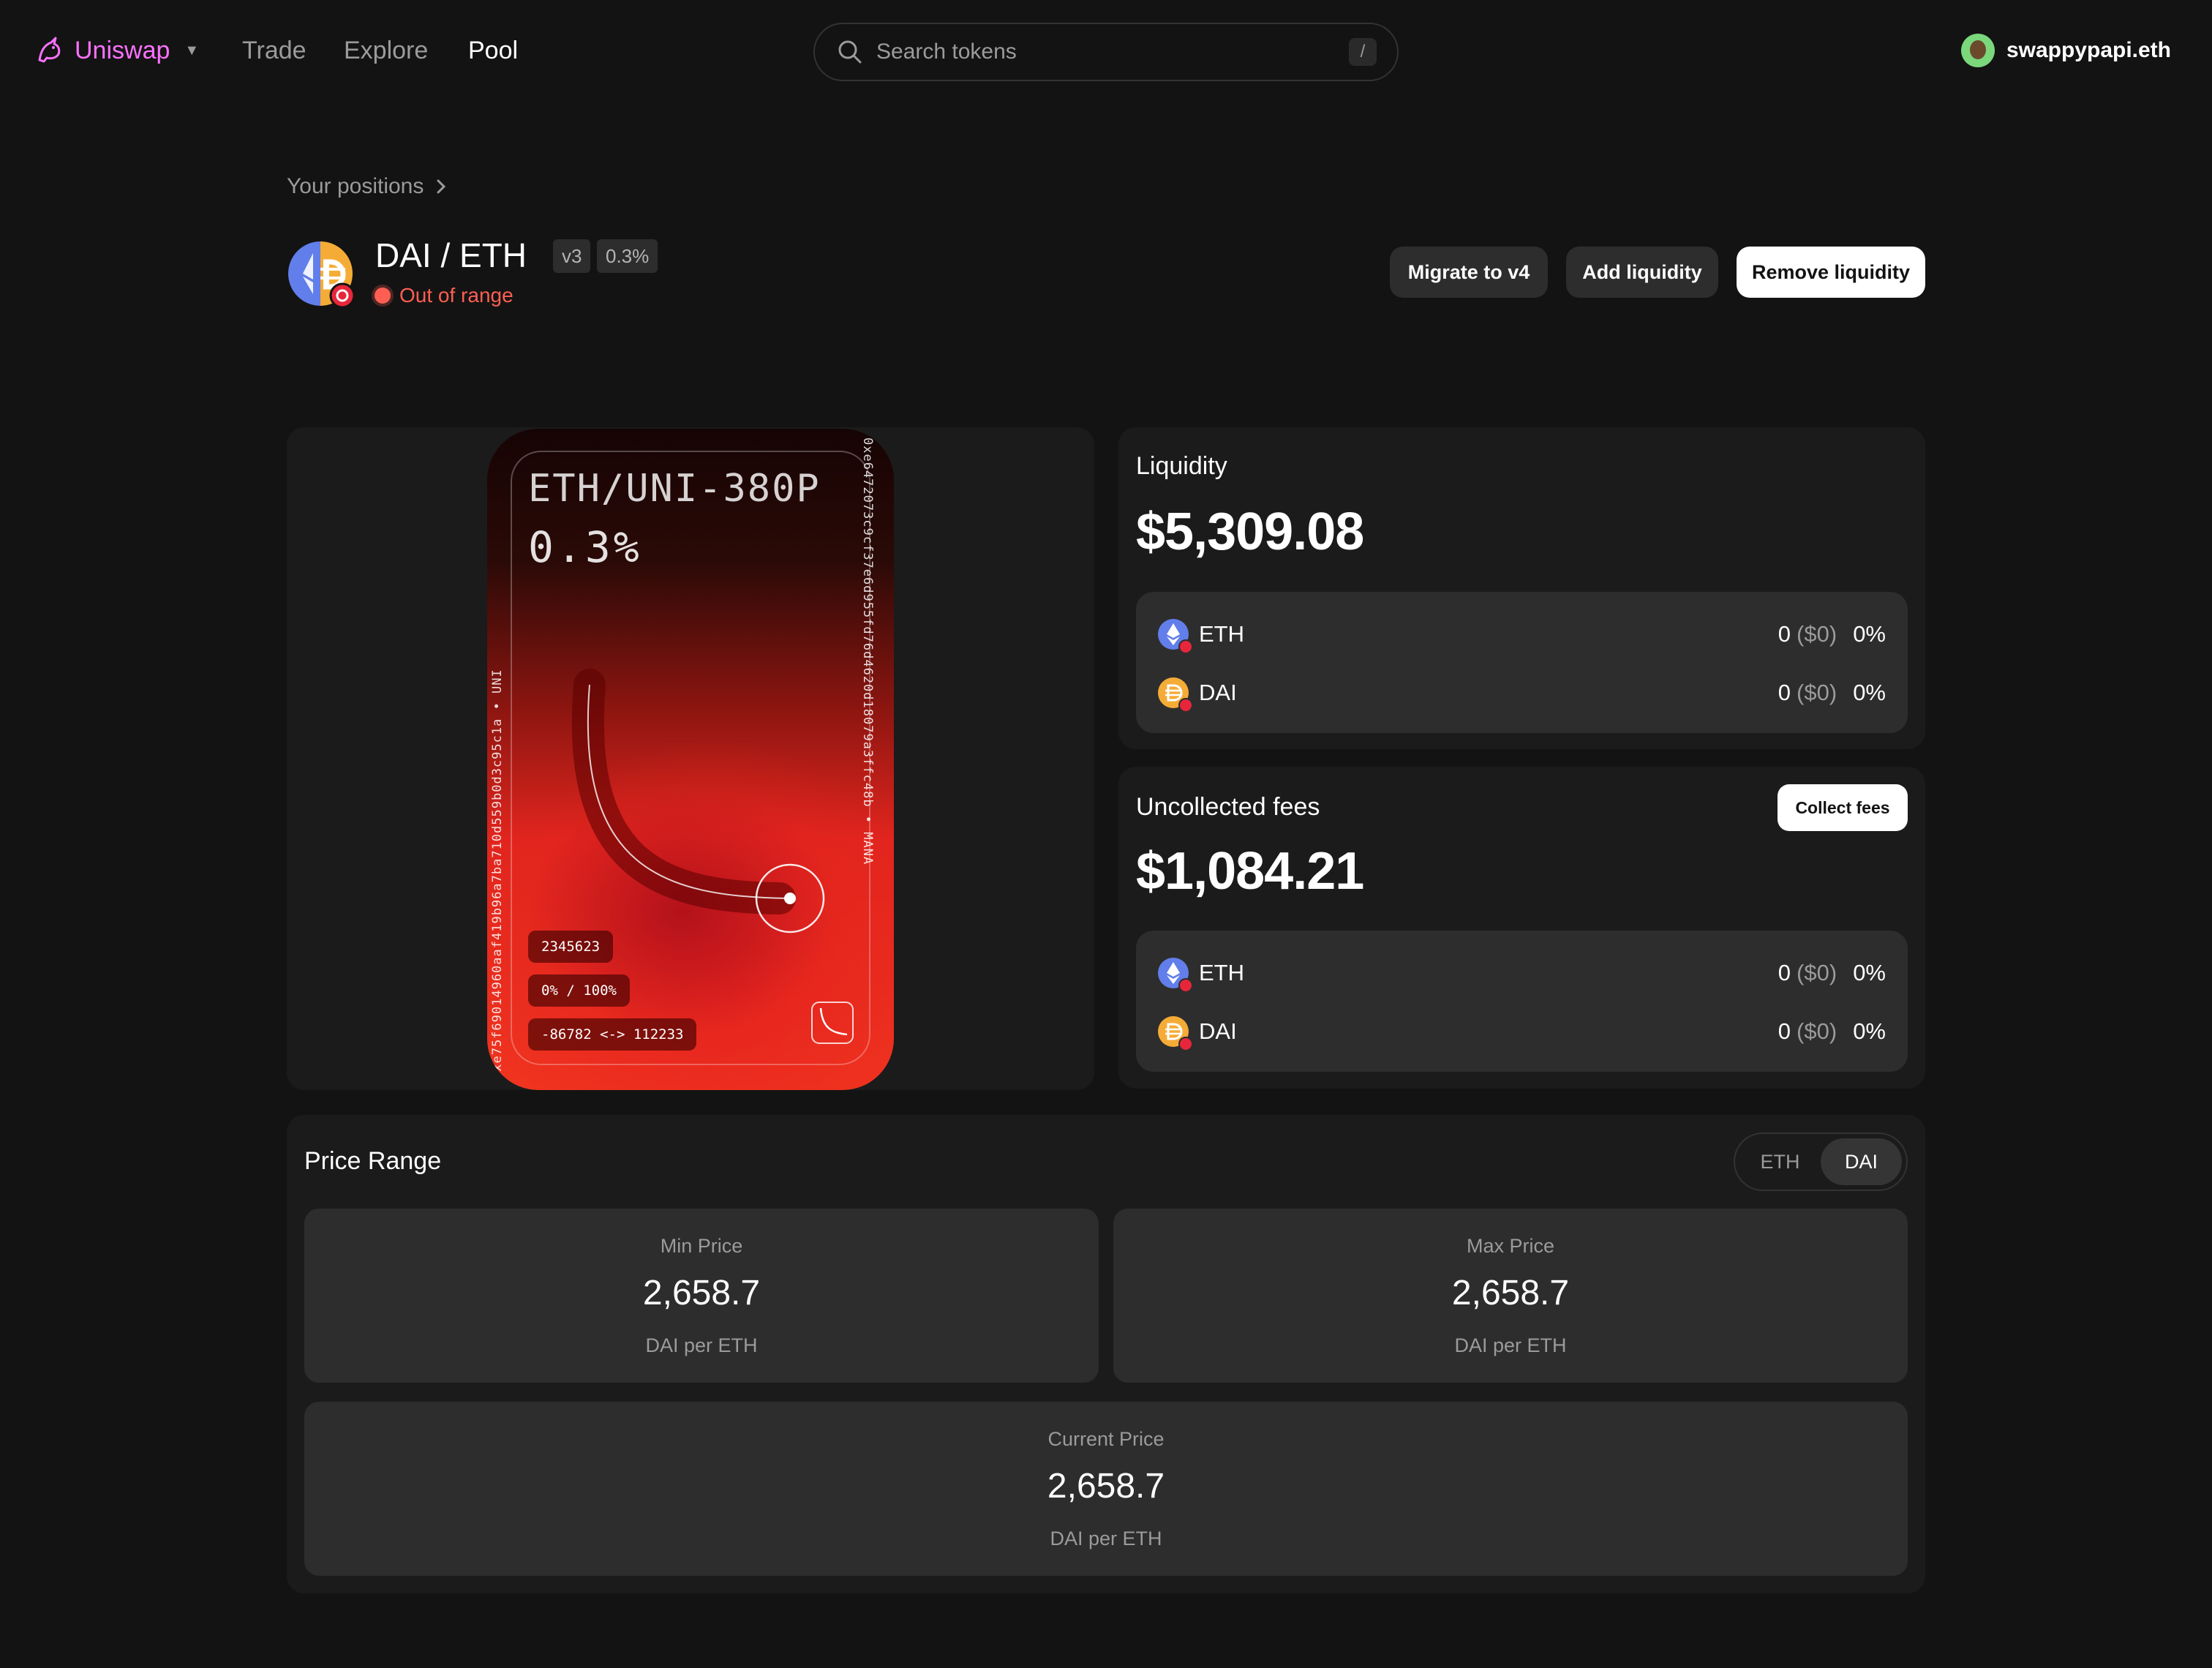  I want to click on nft-tick-range: -86782 <-> 112233, so click(612, 1034).